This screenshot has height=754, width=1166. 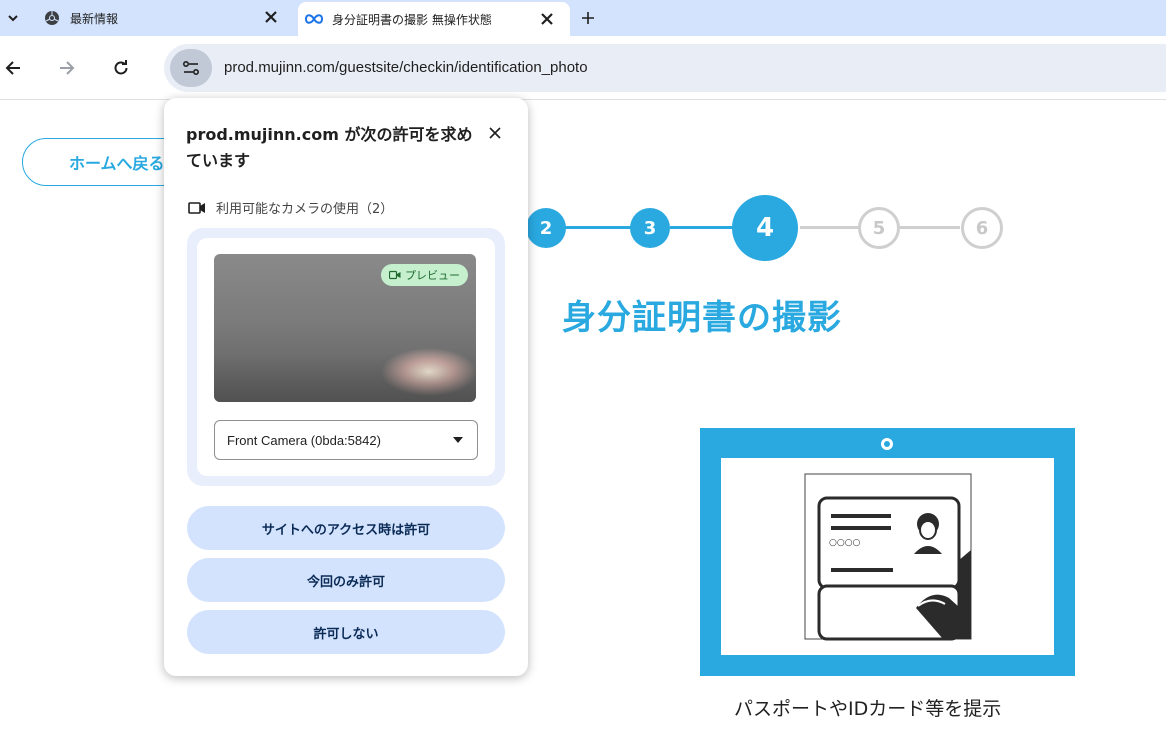 What do you see at coordinates (887, 444) in the screenshot?
I see `camera-dot-icon` at bounding box center [887, 444].